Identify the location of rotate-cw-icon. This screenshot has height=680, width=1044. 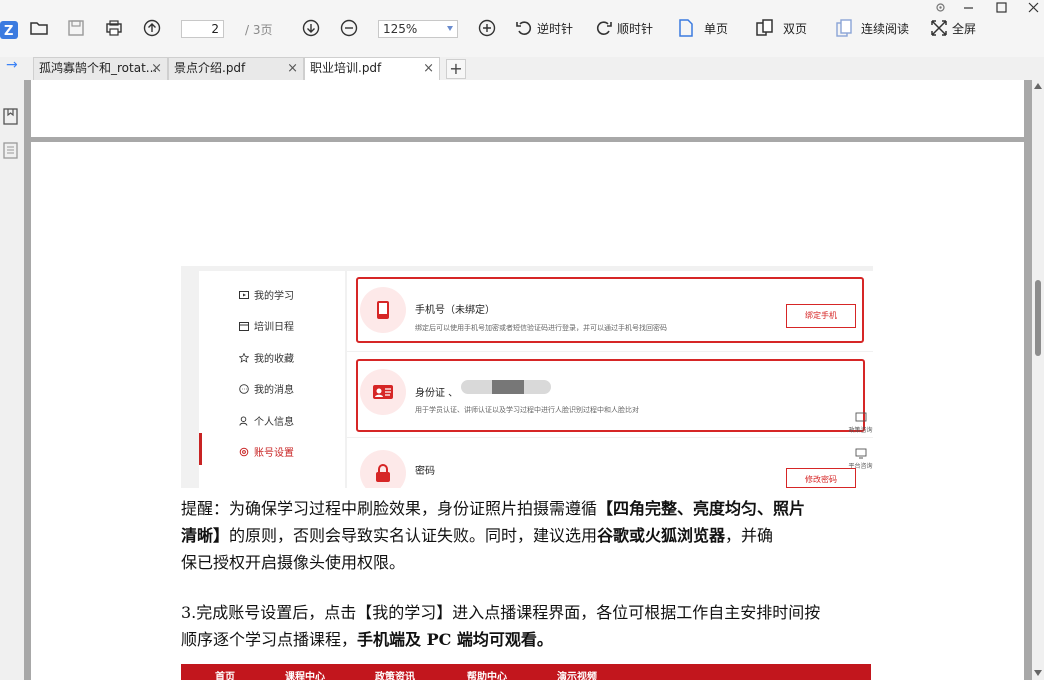
(604, 28).